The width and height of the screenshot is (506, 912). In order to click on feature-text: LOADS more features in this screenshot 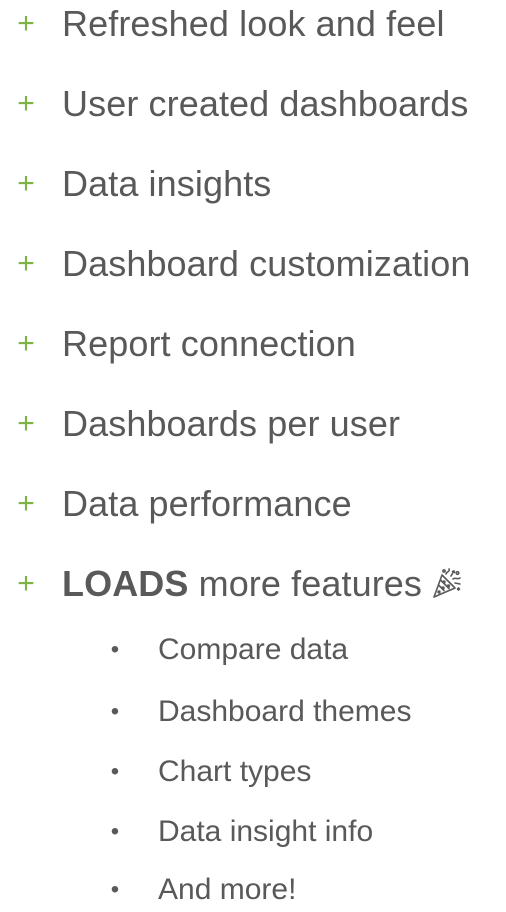, I will do `click(263, 584)`.